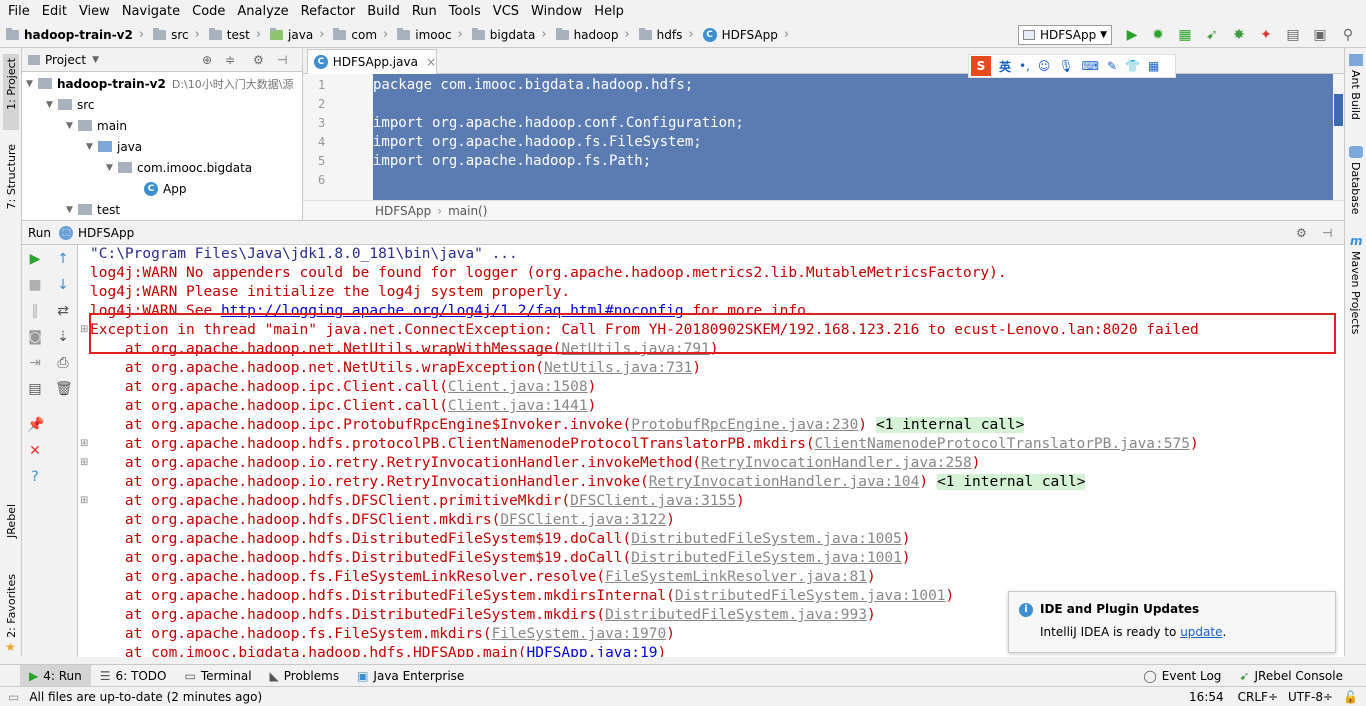 This screenshot has height=706, width=1366. What do you see at coordinates (784, 482) in the screenshot?
I see `source-link: RetryInvocationHandler.java:104` at bounding box center [784, 482].